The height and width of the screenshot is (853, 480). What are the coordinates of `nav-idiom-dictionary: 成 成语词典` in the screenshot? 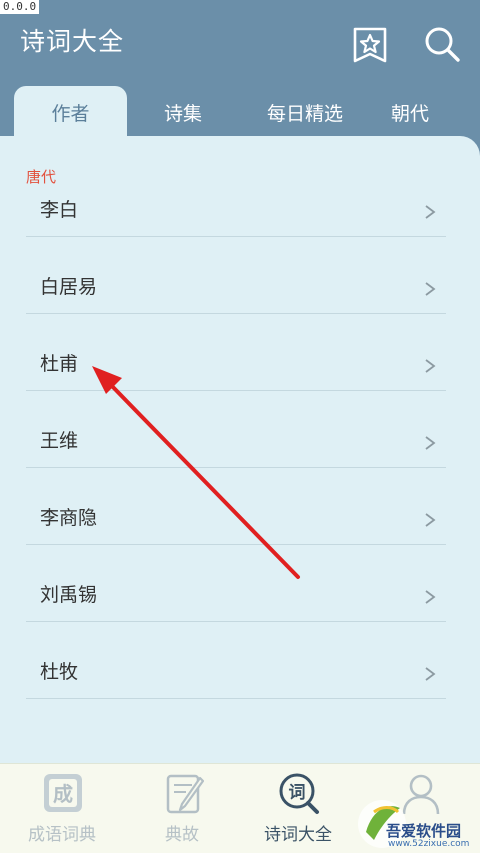 It's located at (62, 808).